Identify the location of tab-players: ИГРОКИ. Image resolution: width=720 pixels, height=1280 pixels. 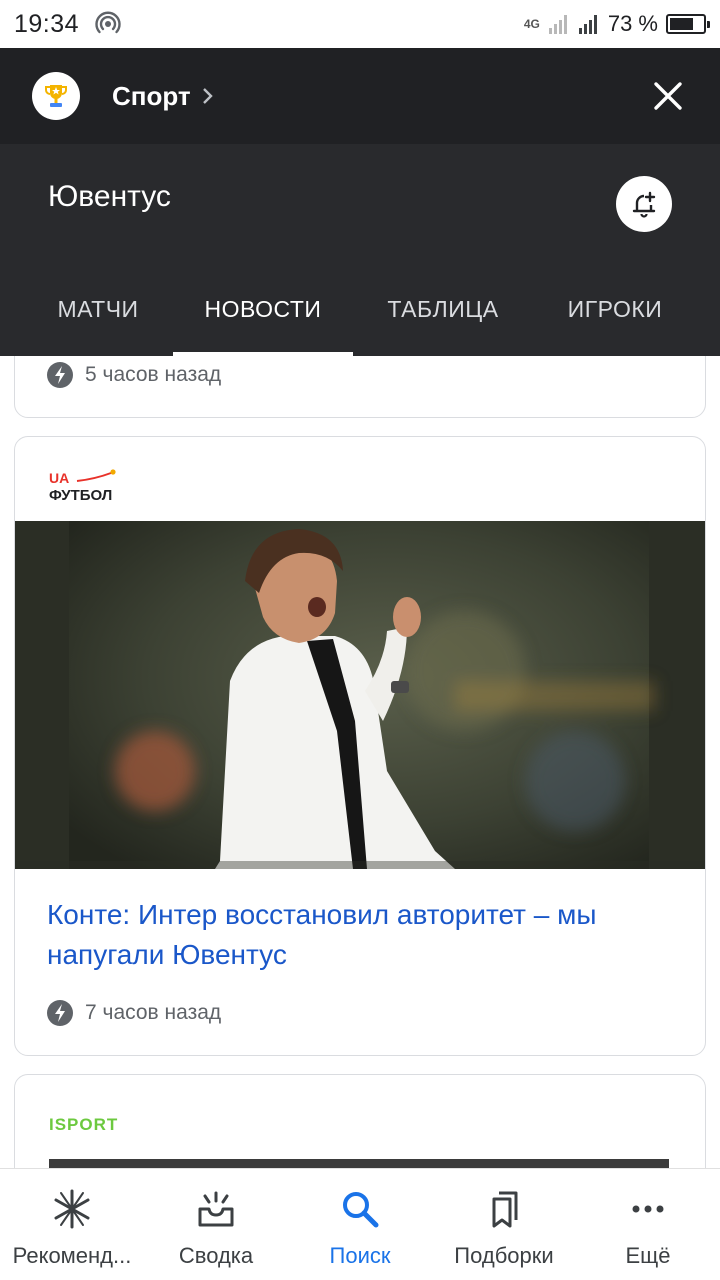
(615, 317).